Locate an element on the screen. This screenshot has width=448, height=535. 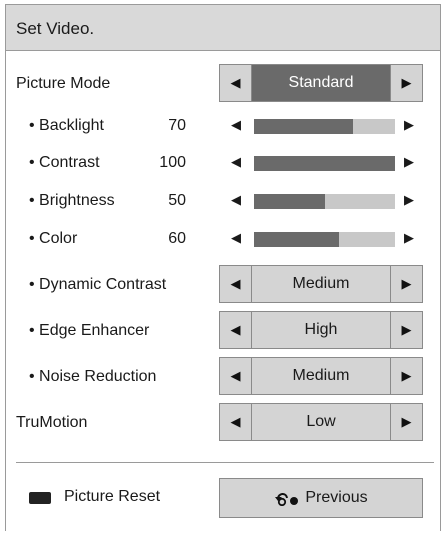
edge-enhancer-row: • Edge Enhancer ◀ High ▶ is located at coordinates (223, 331).